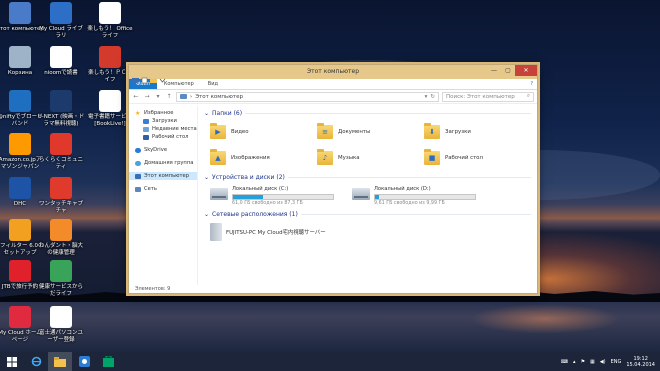 The height and width of the screenshot is (371, 660). What do you see at coordinates (163, 150) in the screenshot?
I see `nav-skydrive: SkyDrive` at bounding box center [163, 150].